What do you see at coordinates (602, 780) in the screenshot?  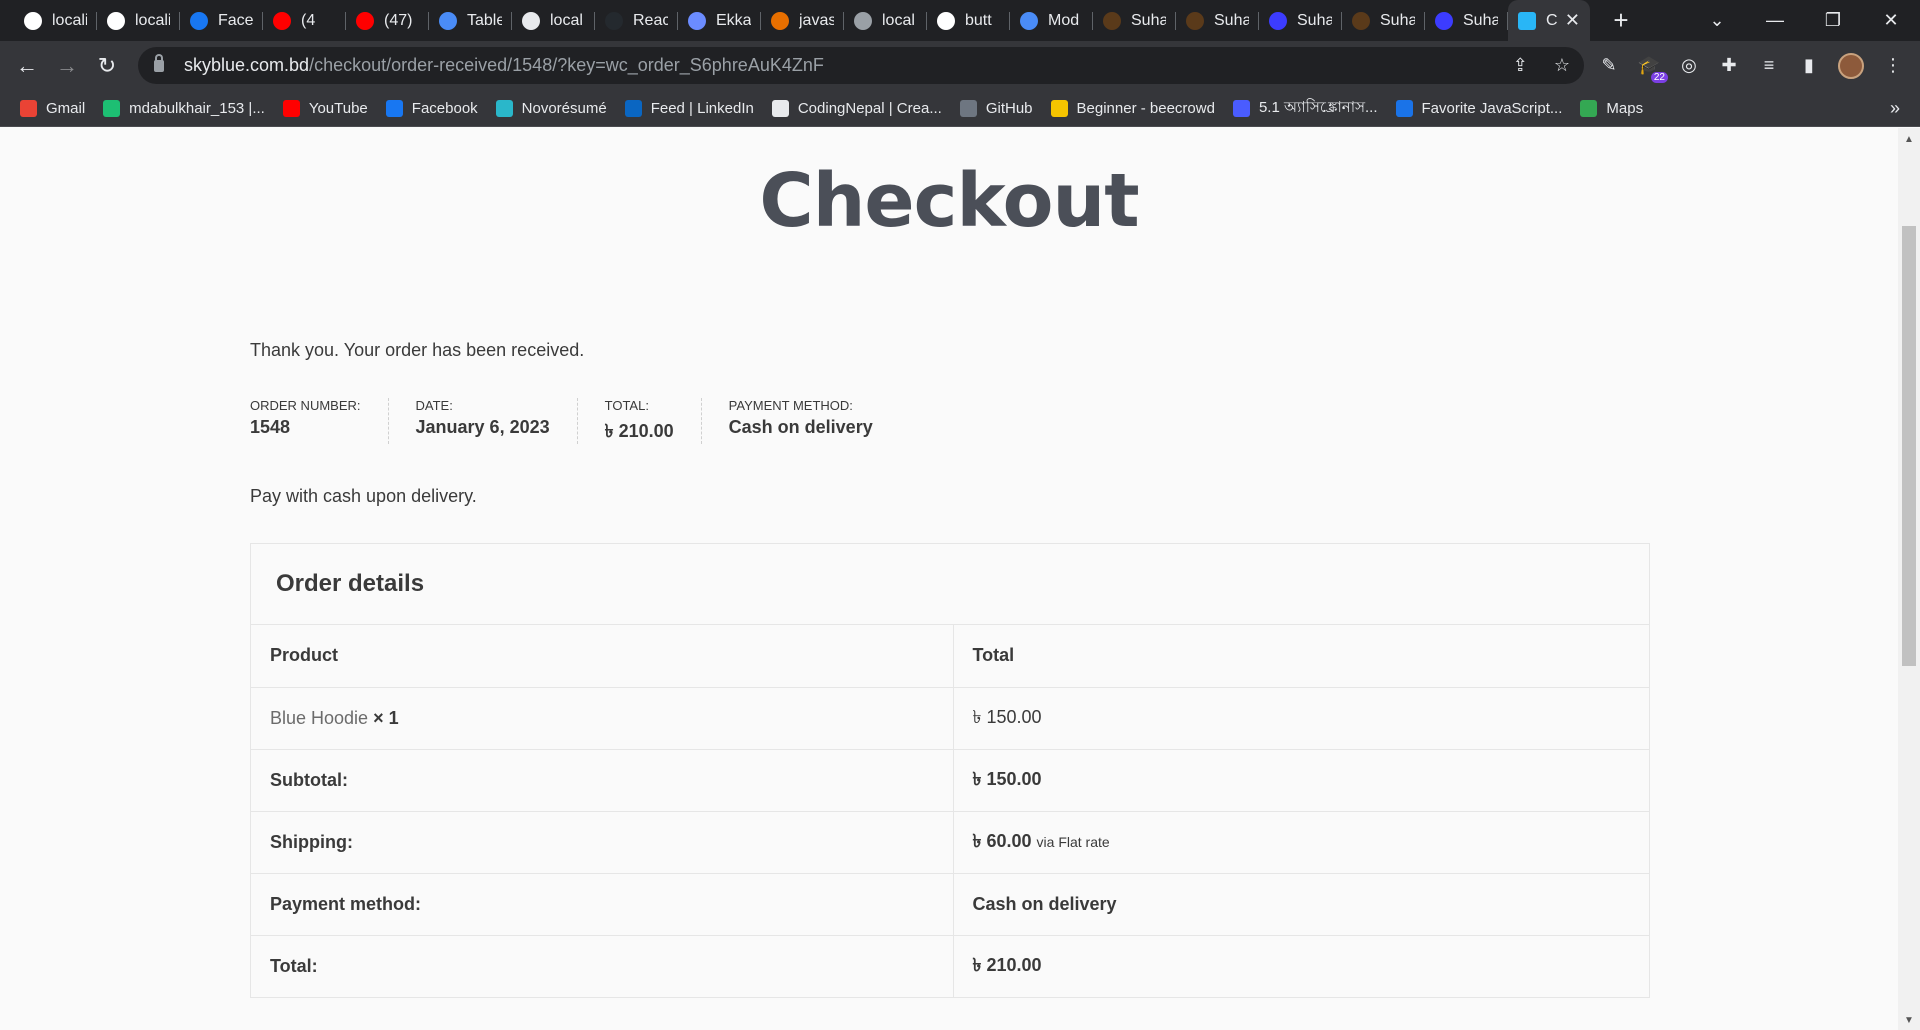 I see `subtotal-label: Subtotal:` at bounding box center [602, 780].